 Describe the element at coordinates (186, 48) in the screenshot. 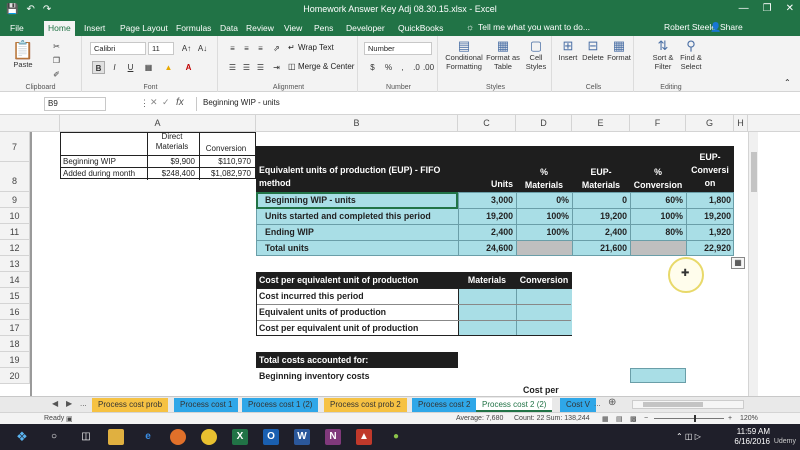

I see `increase-font-icon: A↑` at that location.